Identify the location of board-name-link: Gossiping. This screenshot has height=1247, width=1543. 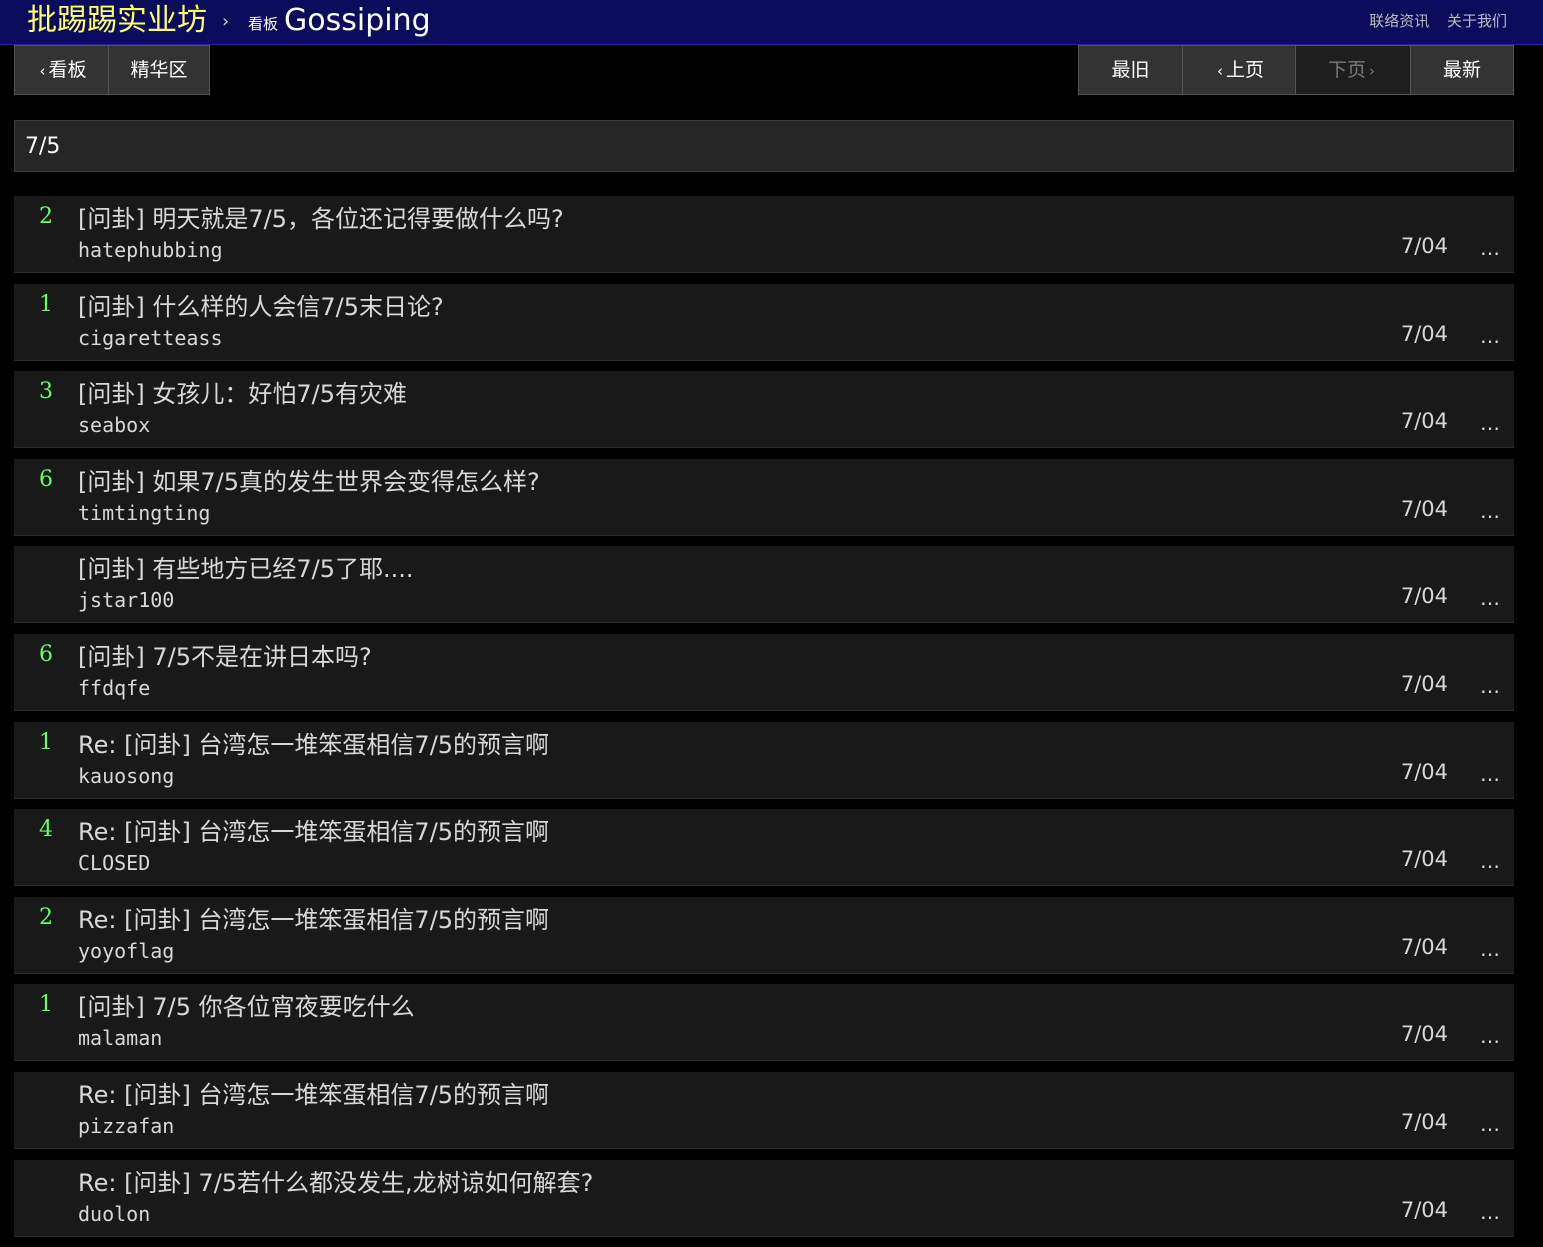
(357, 21).